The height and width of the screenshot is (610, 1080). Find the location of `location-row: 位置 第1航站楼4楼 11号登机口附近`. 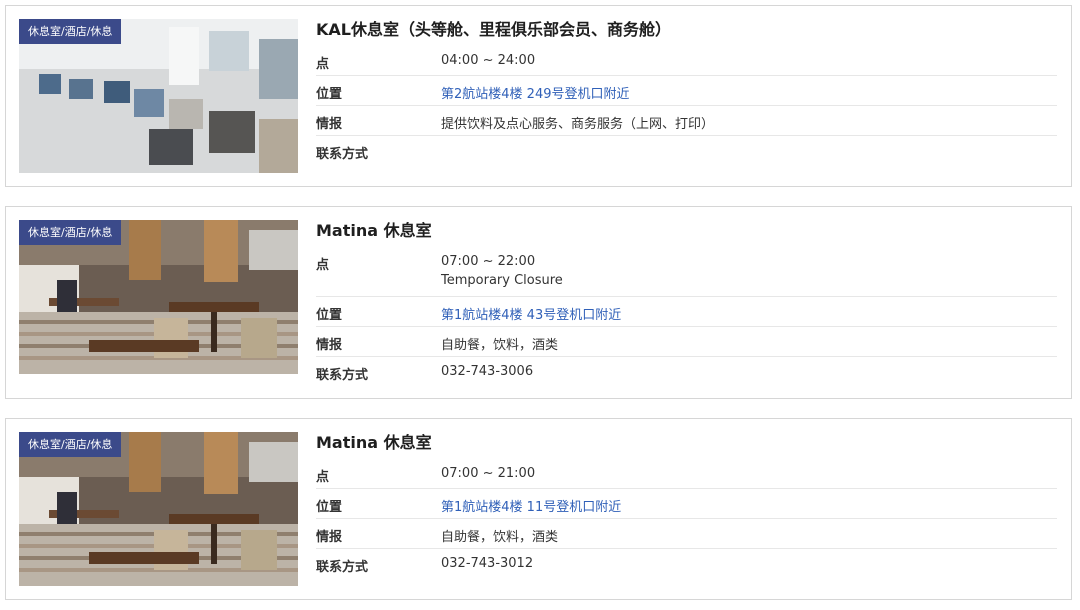

location-row: 位置 第1航站楼4楼 11号登机口附近 is located at coordinates (686, 504).